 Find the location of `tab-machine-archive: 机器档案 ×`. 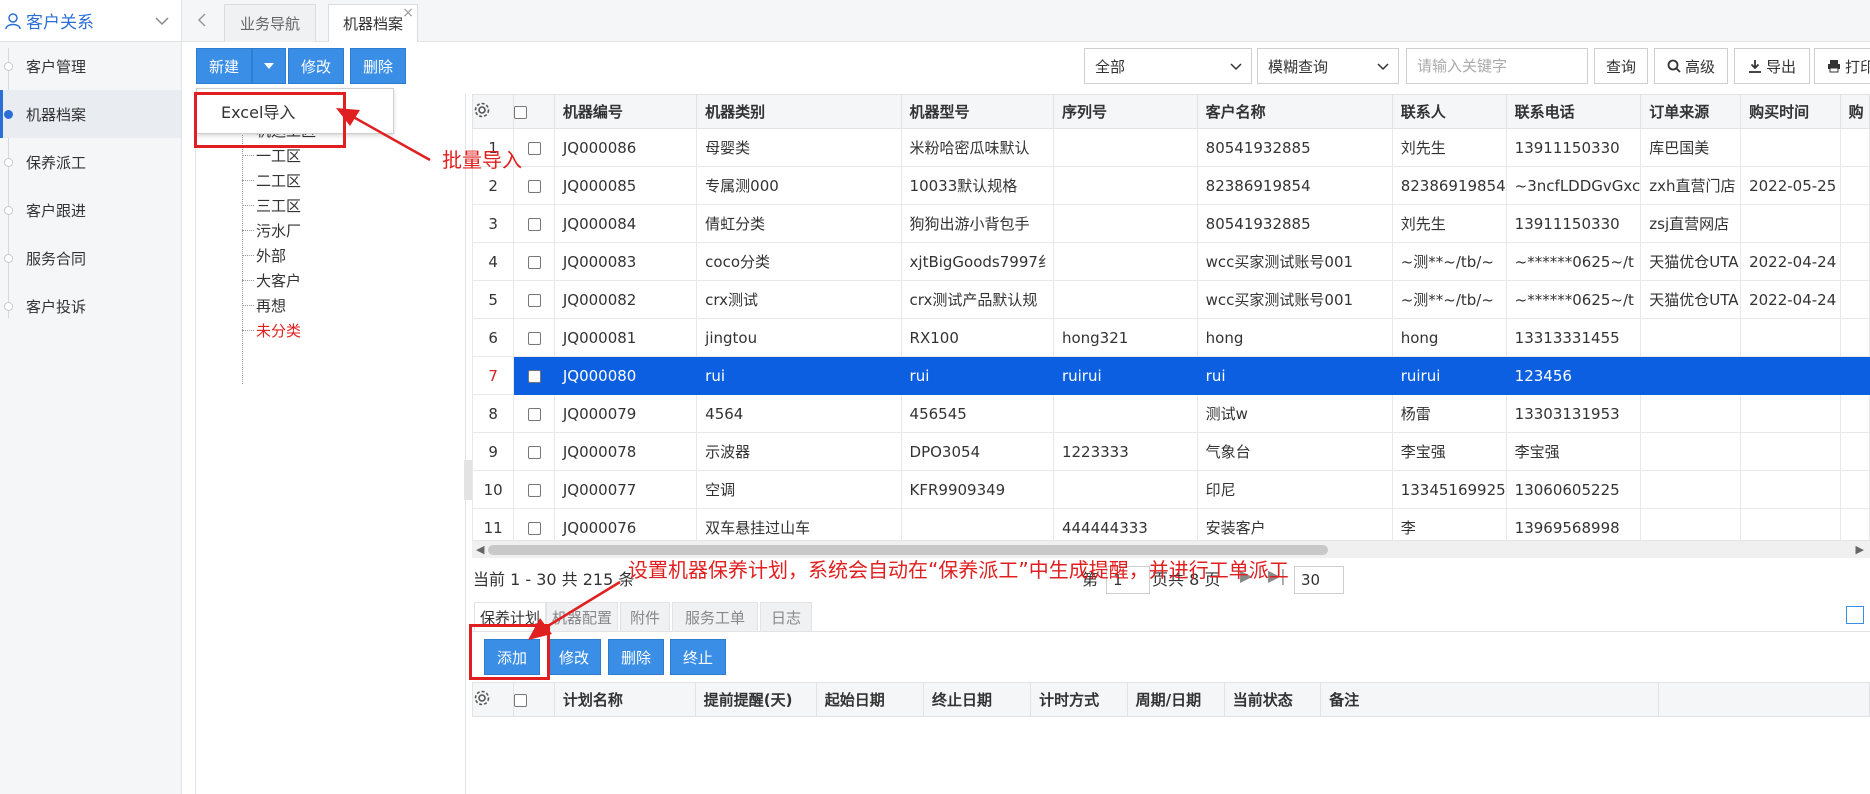

tab-machine-archive: 机器档案 × is located at coordinates (373, 23).